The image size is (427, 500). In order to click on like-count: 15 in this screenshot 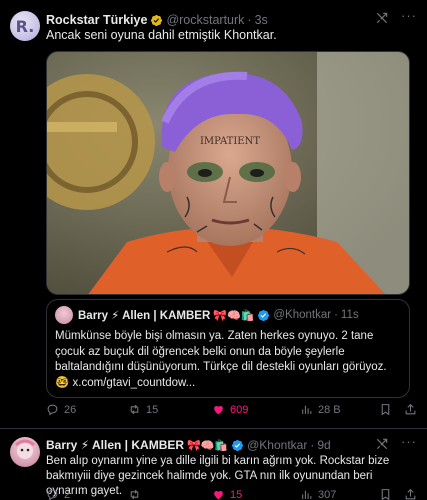, I will do `click(236, 494)`.